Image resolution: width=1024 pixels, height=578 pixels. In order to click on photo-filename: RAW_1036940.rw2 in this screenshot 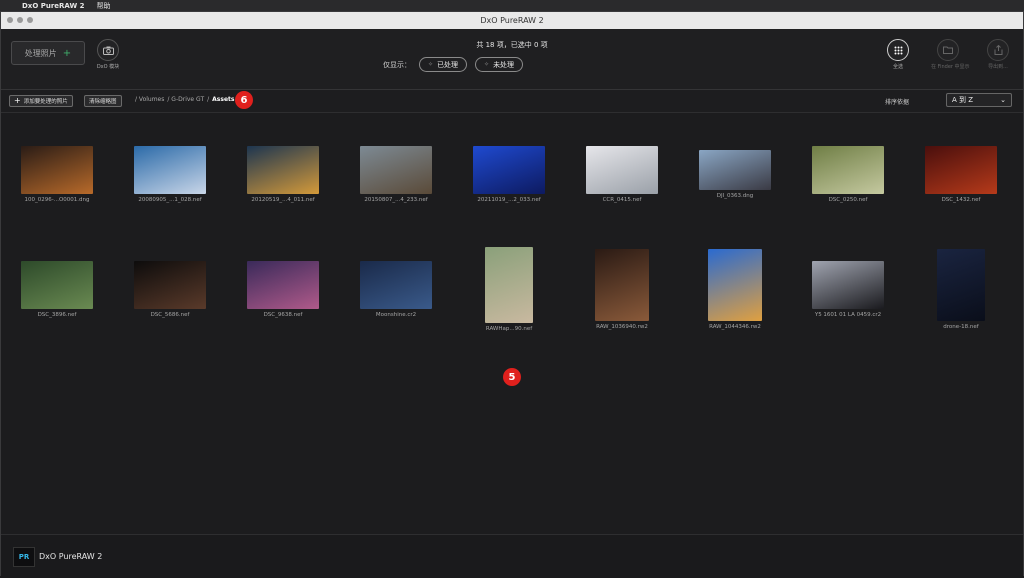, I will do `click(622, 327)`.